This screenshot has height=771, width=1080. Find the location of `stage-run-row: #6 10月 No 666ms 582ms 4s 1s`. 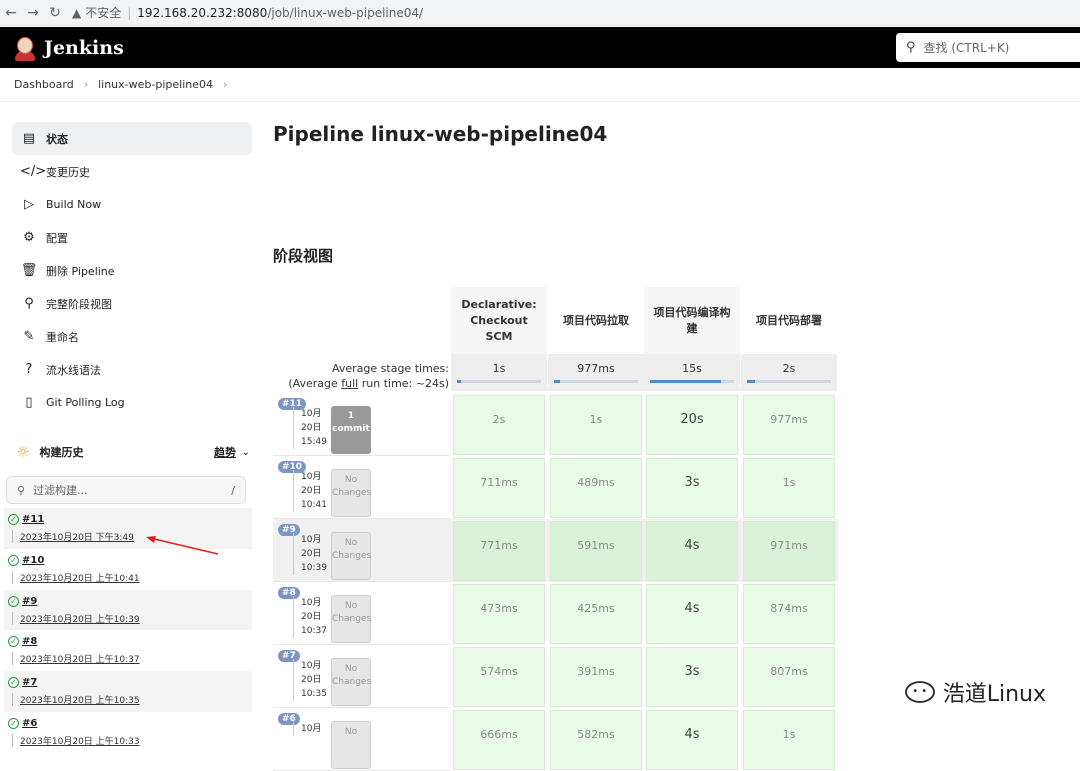

stage-run-row: #6 10月 No 666ms 582ms 4s 1s is located at coordinates (555, 739).